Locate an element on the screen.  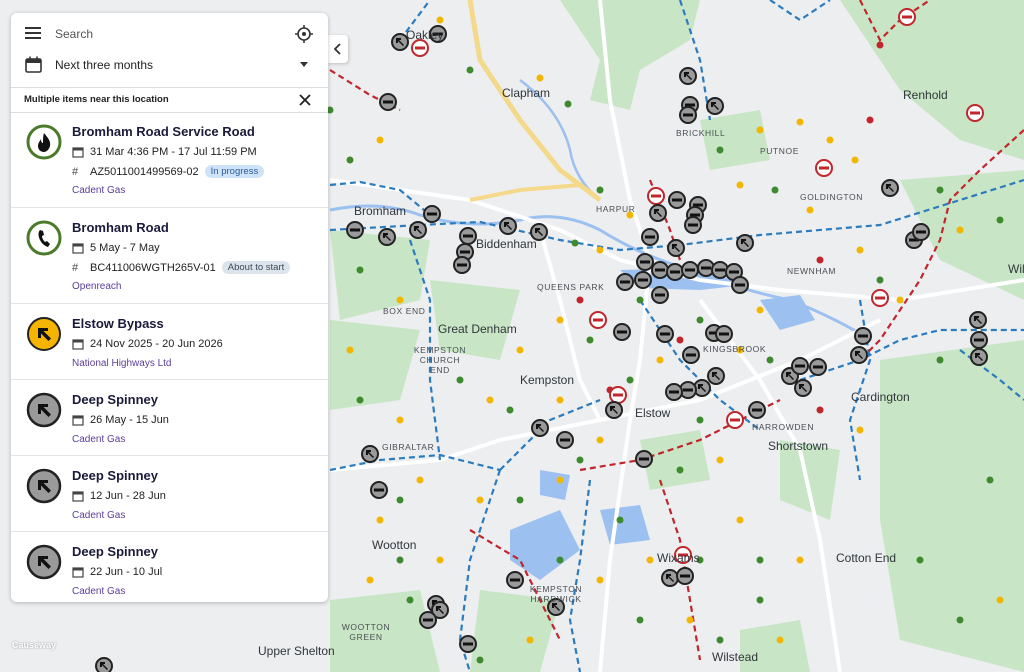
collapse-panel-button is located at coordinates (338, 49).